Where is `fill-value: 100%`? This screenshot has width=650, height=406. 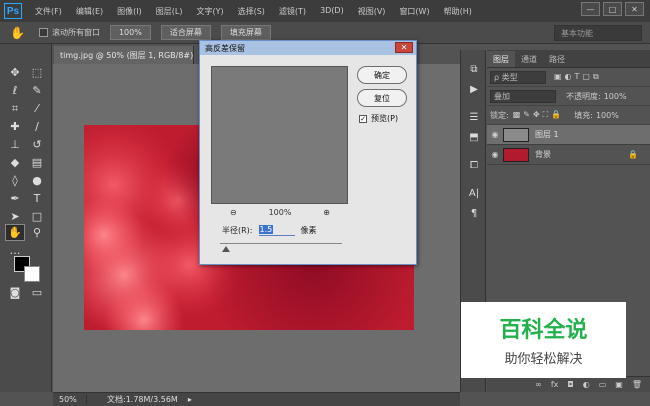
fill-value: 100% is located at coordinates (607, 115).